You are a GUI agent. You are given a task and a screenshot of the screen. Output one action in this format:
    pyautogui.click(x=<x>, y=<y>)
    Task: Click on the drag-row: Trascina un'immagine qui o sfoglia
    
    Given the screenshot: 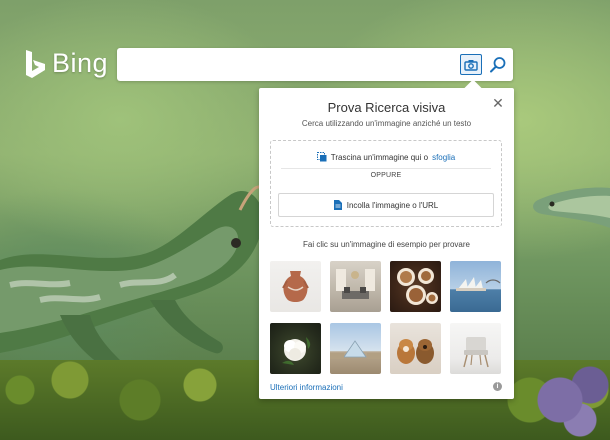 What is the action you would take?
    pyautogui.click(x=386, y=157)
    